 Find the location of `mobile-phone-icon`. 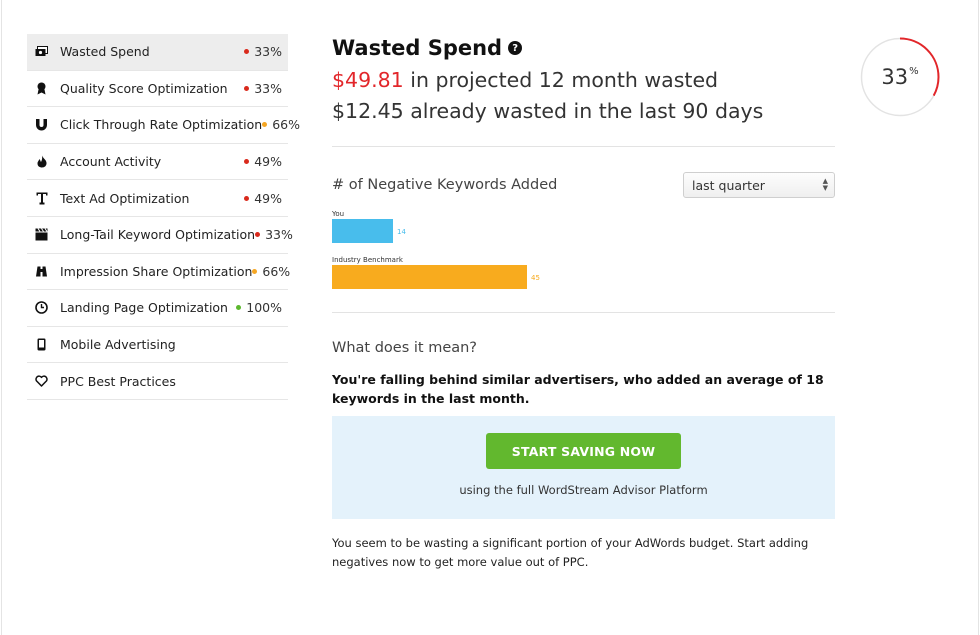

mobile-phone-icon is located at coordinates (41, 344).